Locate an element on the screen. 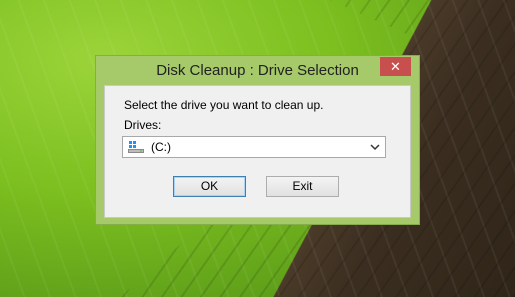 The height and width of the screenshot is (297, 515). close-icon: ✕ is located at coordinates (395, 66).